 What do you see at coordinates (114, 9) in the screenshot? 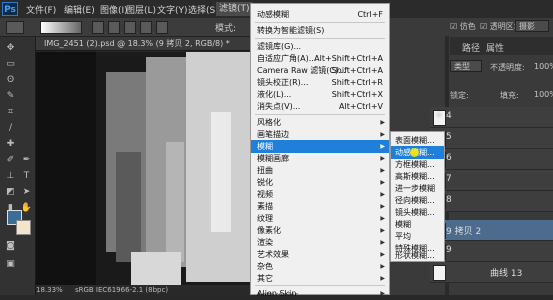
I see `menu-image: 图像(I)` at bounding box center [114, 9].